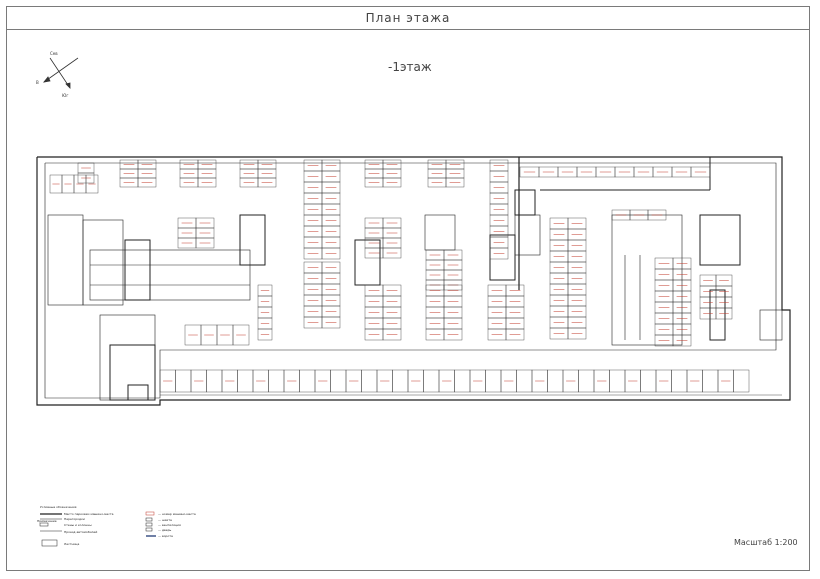 The width and height of the screenshot is (820, 579). Describe the element at coordinates (169, 525) in the screenshot. I see `legend-right-2: — вентиляция` at that location.